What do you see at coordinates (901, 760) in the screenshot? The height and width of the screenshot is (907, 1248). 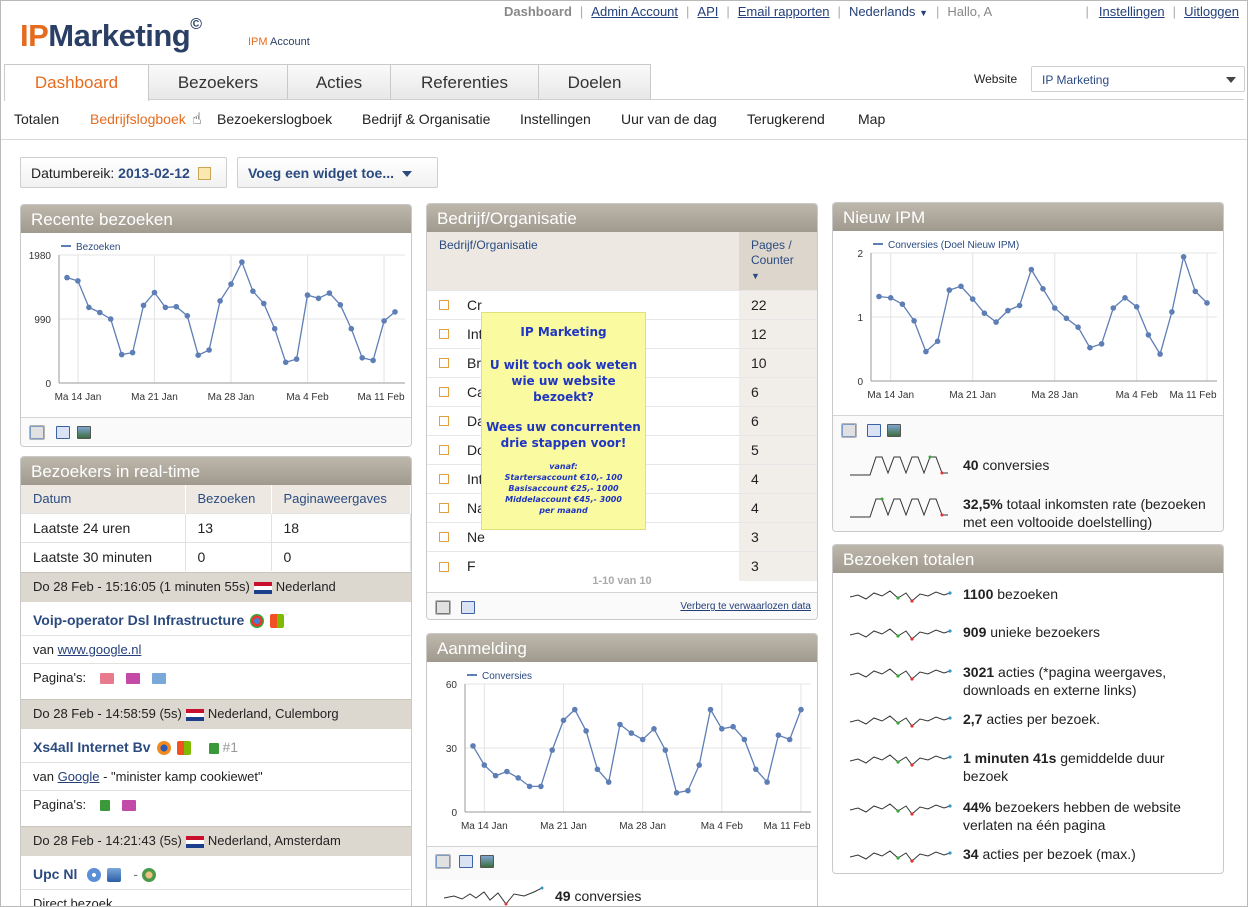 I see `sparkline` at bounding box center [901, 760].